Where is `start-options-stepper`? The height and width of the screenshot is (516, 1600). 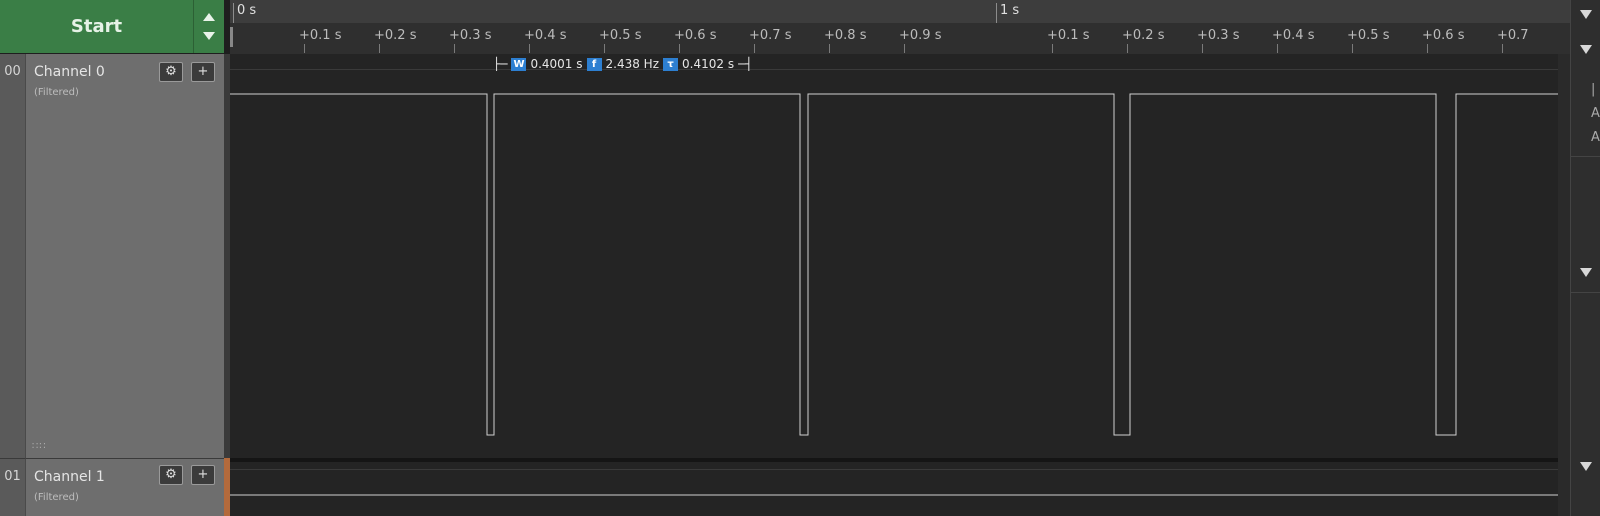
start-options-stepper is located at coordinates (208, 26).